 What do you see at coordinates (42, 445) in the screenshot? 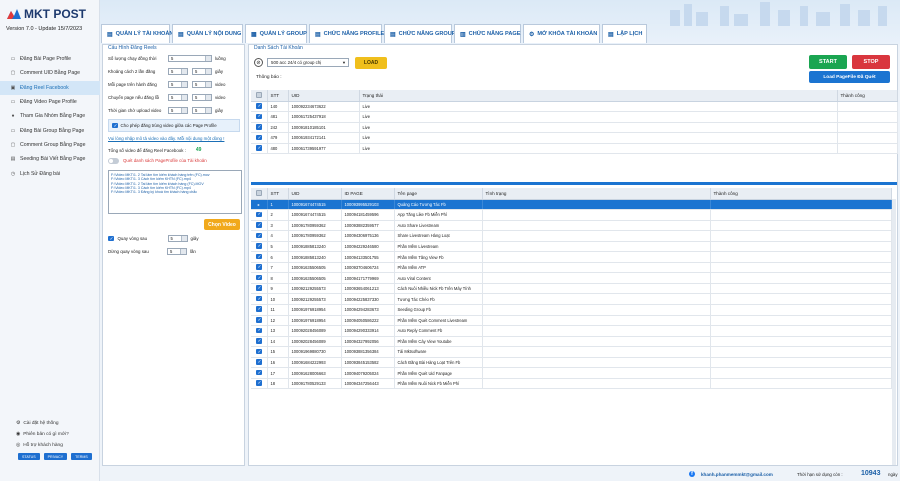
I see `support-link: ◎ Hỗ trợ khách hàng` at bounding box center [42, 445].